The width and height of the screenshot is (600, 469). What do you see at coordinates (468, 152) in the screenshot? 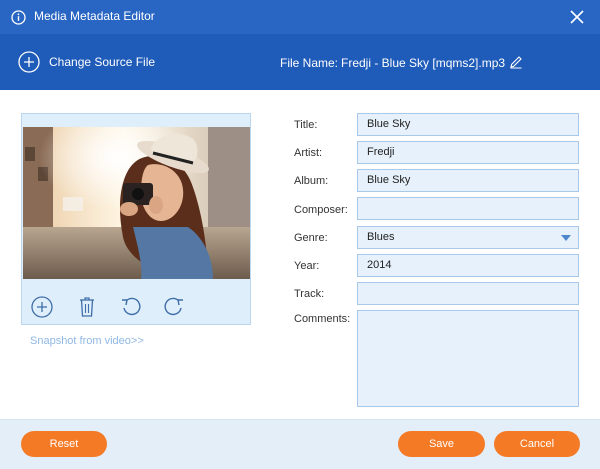
I see `artist-field: Fredji` at bounding box center [468, 152].